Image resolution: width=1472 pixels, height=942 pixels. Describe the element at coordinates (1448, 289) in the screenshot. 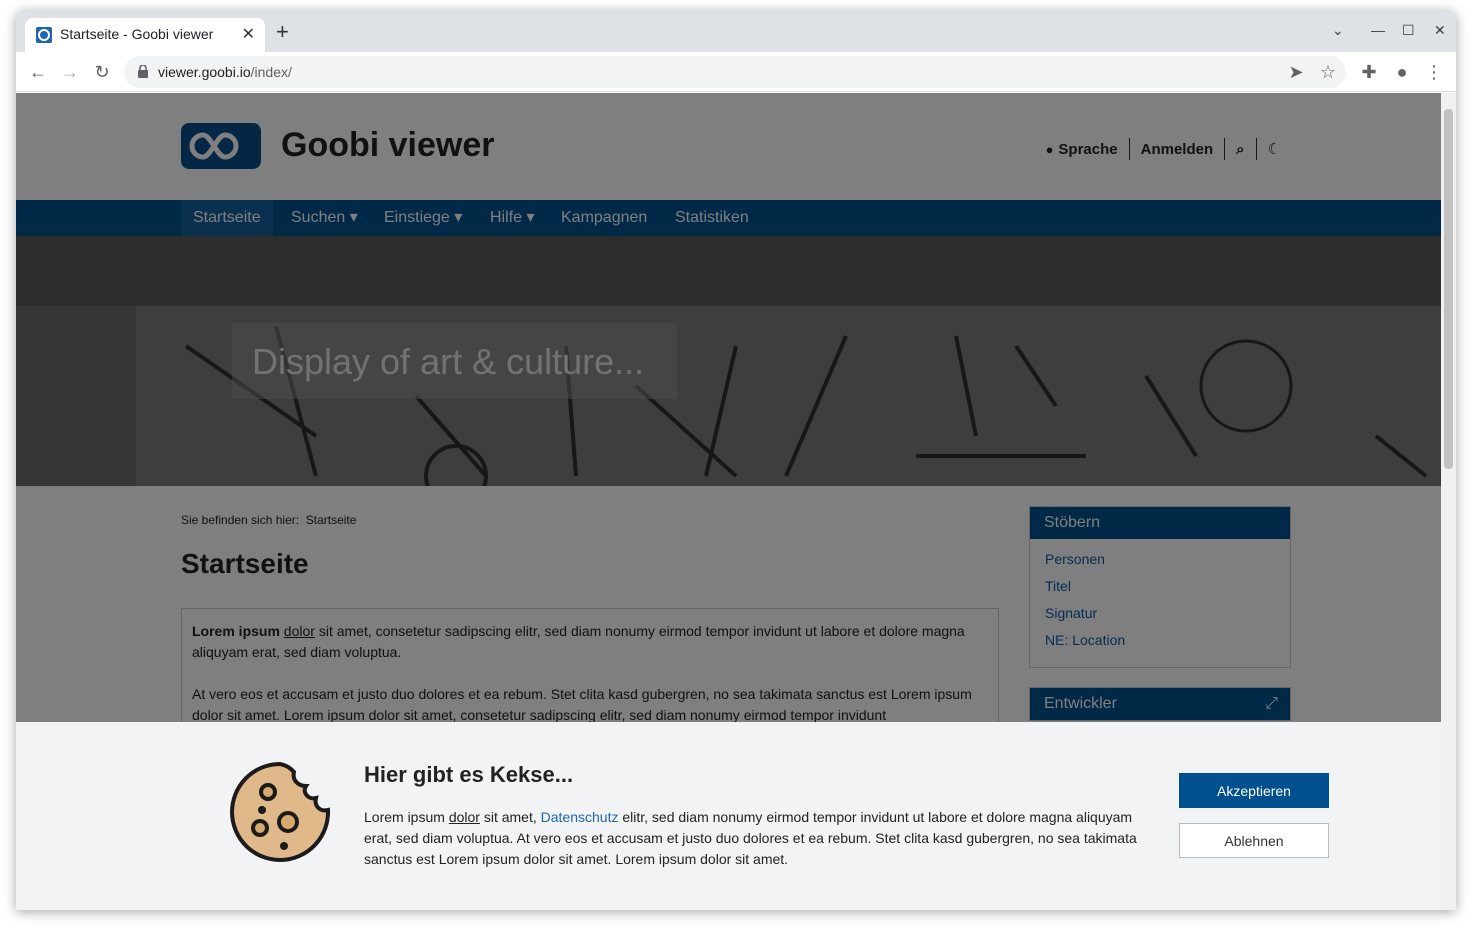

I see `scrollbar-thumb` at that location.